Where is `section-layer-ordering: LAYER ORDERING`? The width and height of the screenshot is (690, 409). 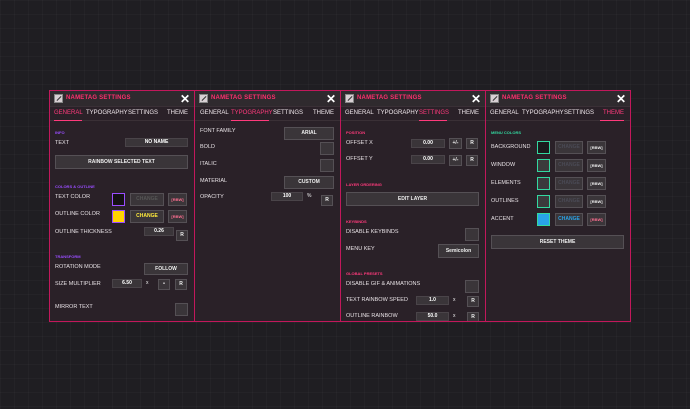
section-layer-ordering: LAYER ORDERING is located at coordinates (364, 184).